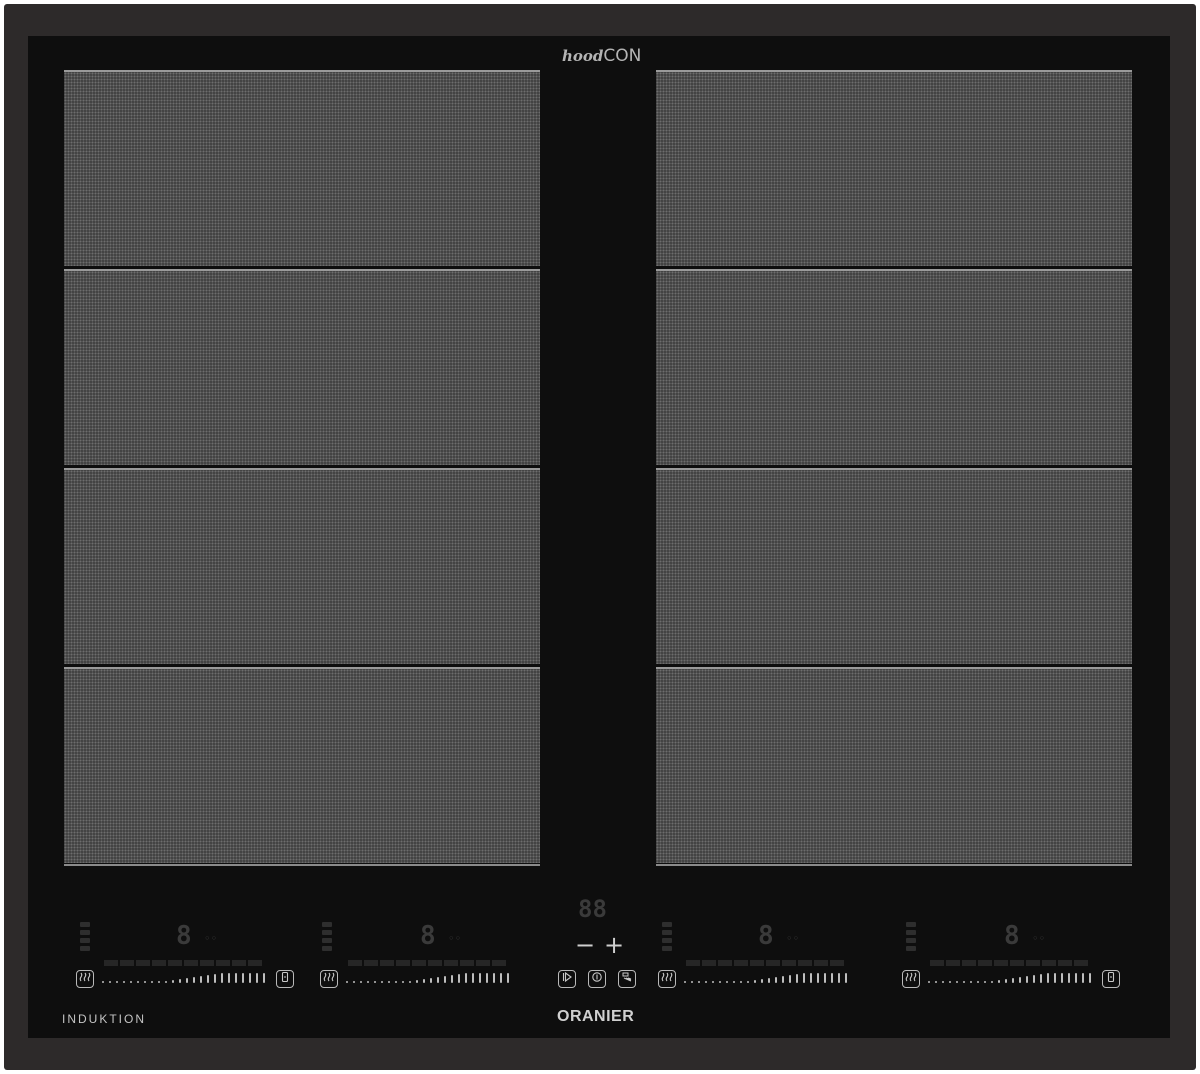 The height and width of the screenshot is (1074, 1200). I want to click on play-icon, so click(567, 979).